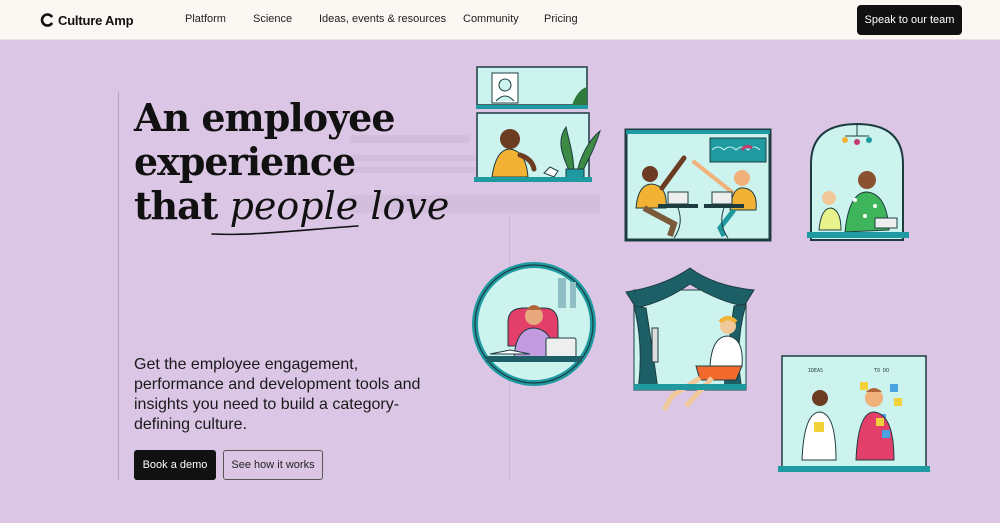 This screenshot has width=1000, height=523. I want to click on script-underline-swash, so click(285, 230).